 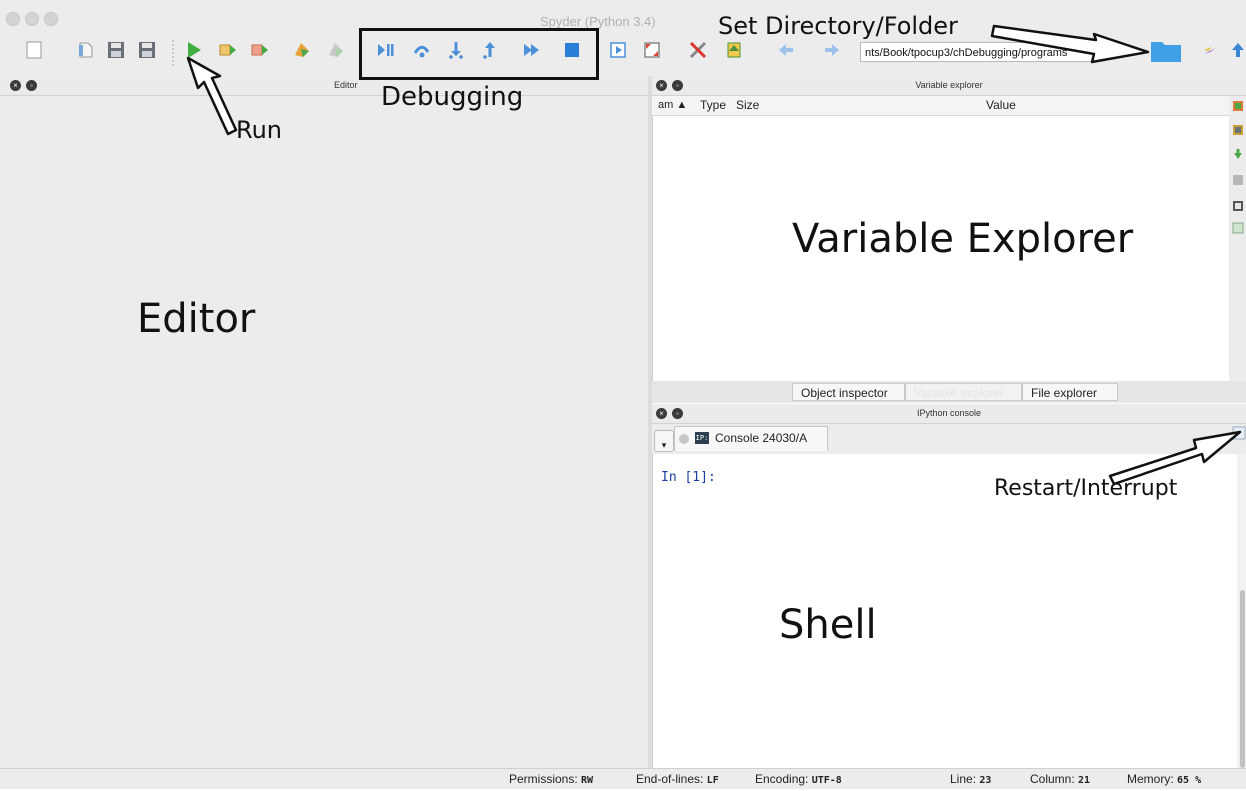 What do you see at coordinates (949, 439) in the screenshot?
I see `console-tab-bar: ▾ IP: Console 24030/A` at bounding box center [949, 439].